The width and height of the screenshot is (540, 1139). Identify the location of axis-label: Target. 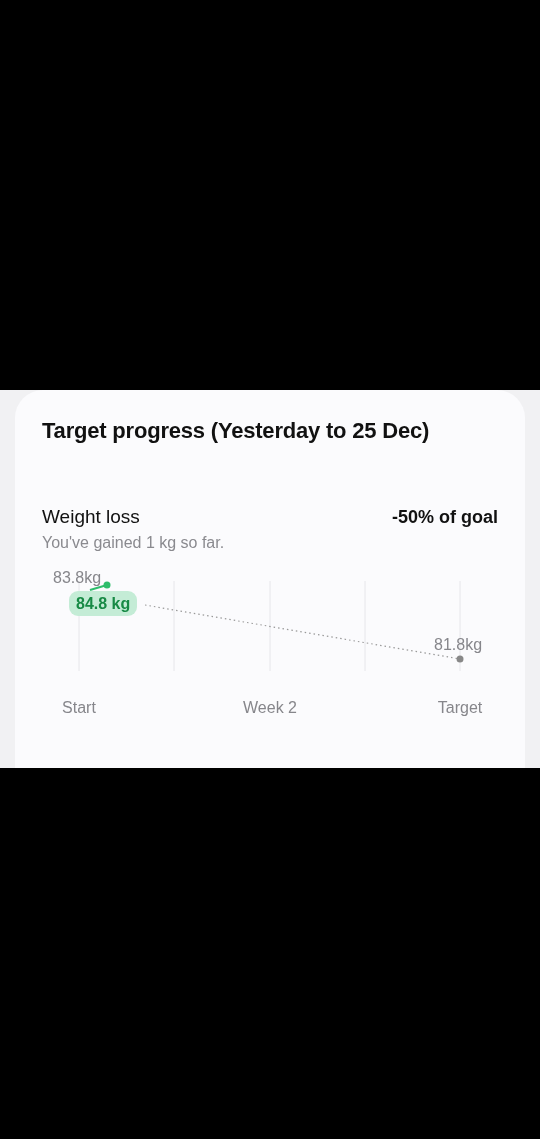
(460, 708).